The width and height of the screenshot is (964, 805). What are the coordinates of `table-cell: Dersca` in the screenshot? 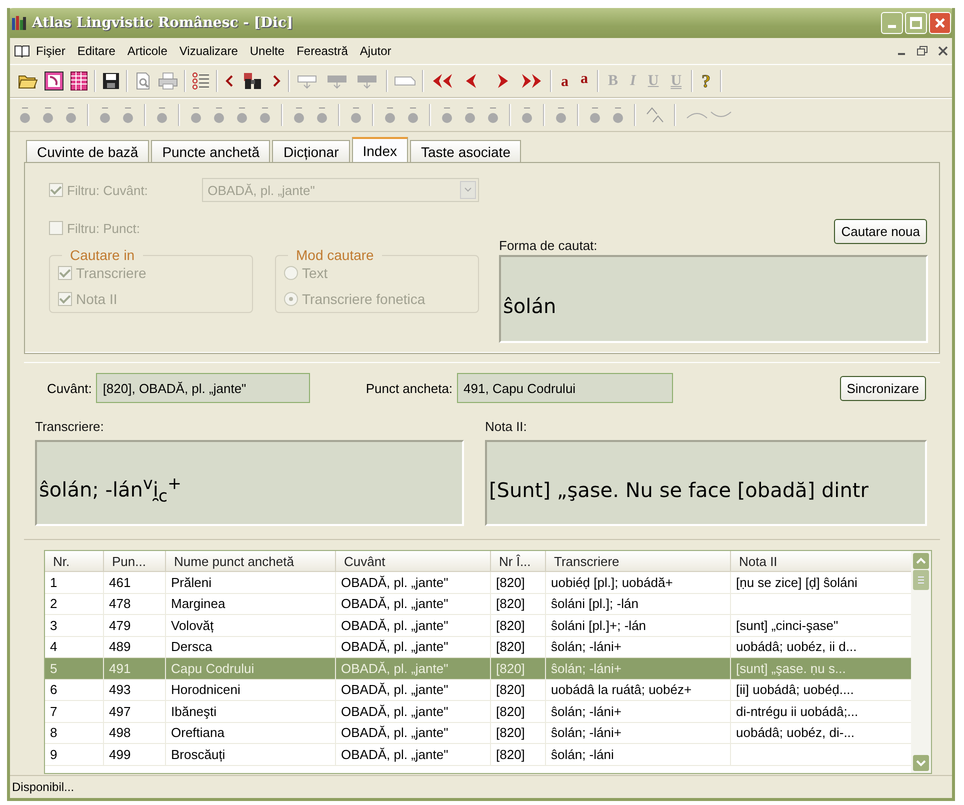 It's located at (191, 646).